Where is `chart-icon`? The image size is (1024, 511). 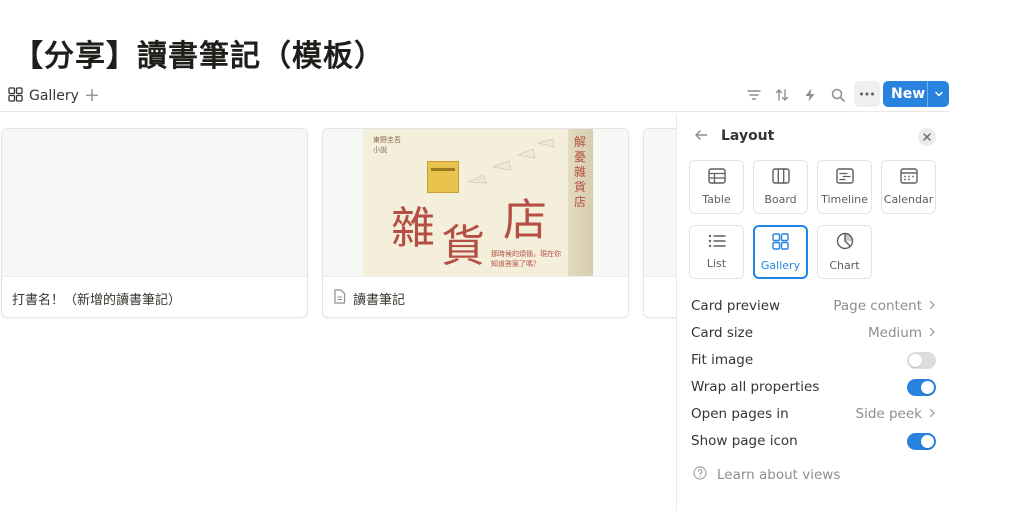 chart-icon is located at coordinates (845, 242).